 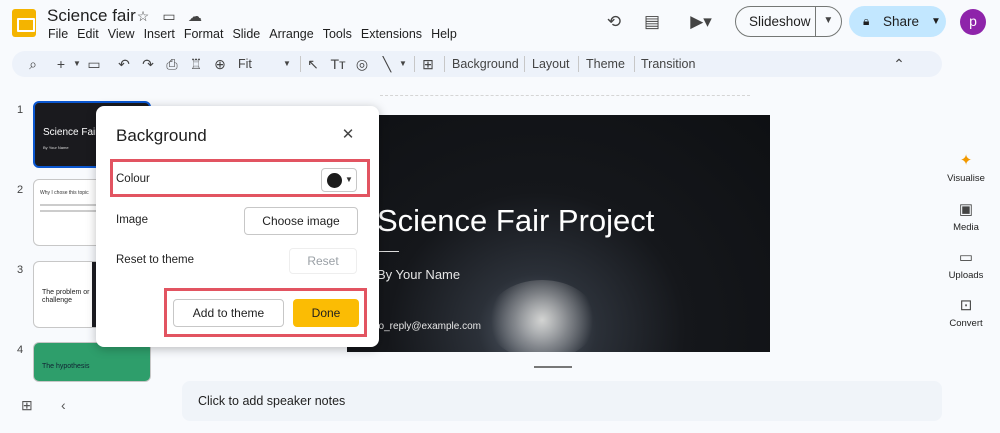 I want to click on lock-icon: 🔒︎, so click(x=866, y=21).